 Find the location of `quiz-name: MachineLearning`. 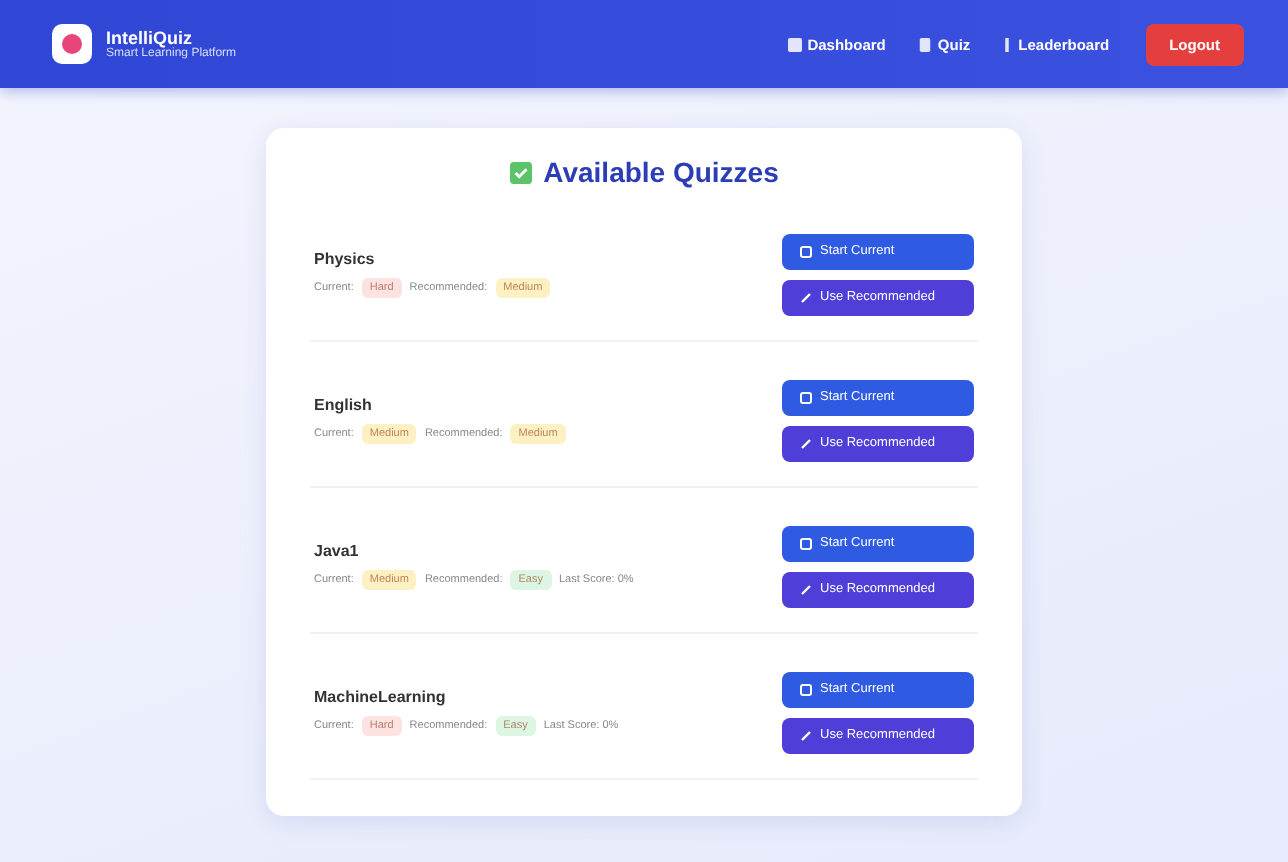

quiz-name: MachineLearning is located at coordinates (381, 697).